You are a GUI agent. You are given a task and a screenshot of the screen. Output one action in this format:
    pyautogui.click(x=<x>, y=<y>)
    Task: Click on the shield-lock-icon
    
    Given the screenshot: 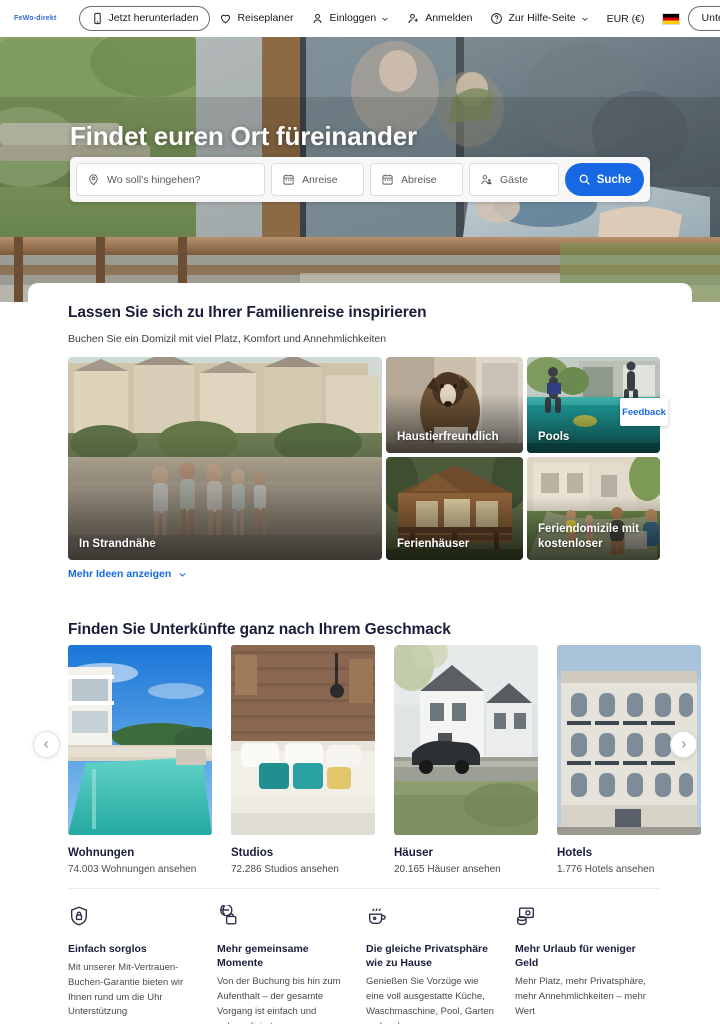 What is the action you would take?
    pyautogui.click(x=134, y=918)
    